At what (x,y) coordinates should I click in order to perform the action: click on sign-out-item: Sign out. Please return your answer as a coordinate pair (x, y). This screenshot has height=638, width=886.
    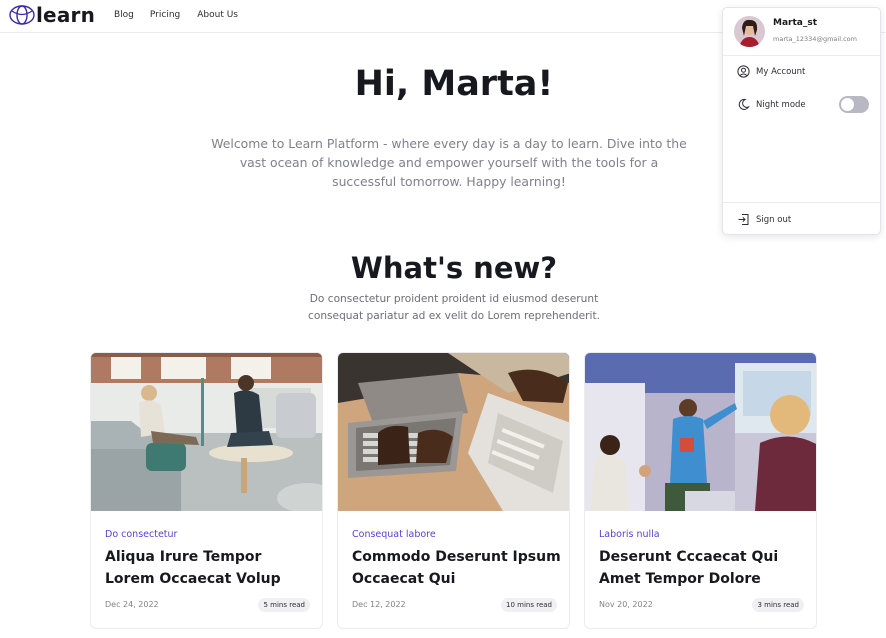
    Looking at the image, I should click on (764, 219).